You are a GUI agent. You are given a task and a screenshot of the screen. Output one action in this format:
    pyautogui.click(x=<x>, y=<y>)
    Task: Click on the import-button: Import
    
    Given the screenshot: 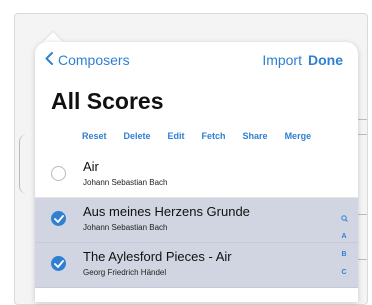 What is the action you would take?
    pyautogui.click(x=282, y=60)
    